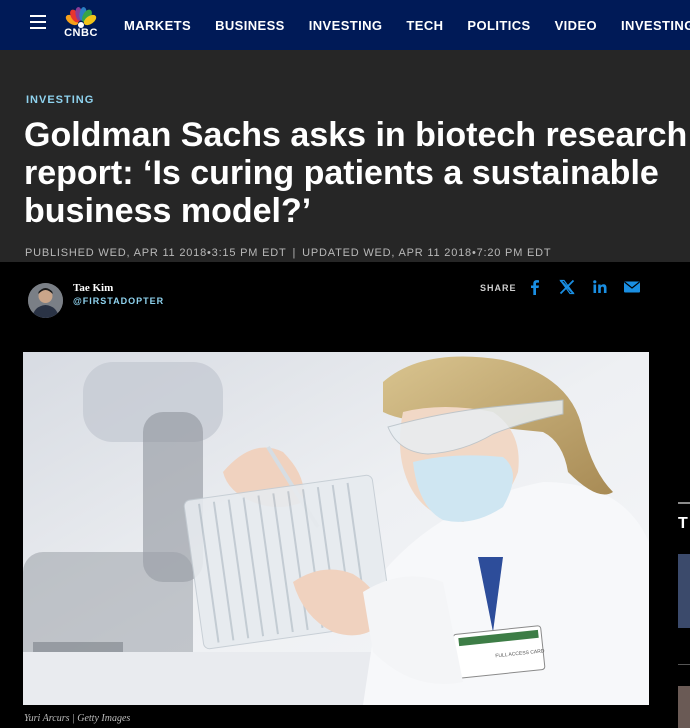  I want to click on share-label: SHARE, so click(498, 288).